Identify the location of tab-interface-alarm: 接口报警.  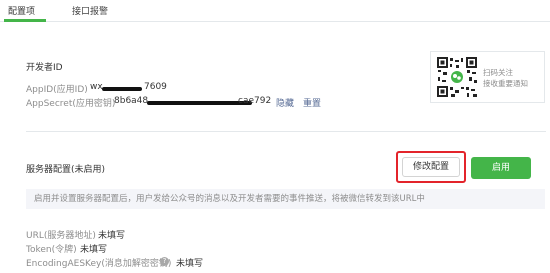
(90, 10).